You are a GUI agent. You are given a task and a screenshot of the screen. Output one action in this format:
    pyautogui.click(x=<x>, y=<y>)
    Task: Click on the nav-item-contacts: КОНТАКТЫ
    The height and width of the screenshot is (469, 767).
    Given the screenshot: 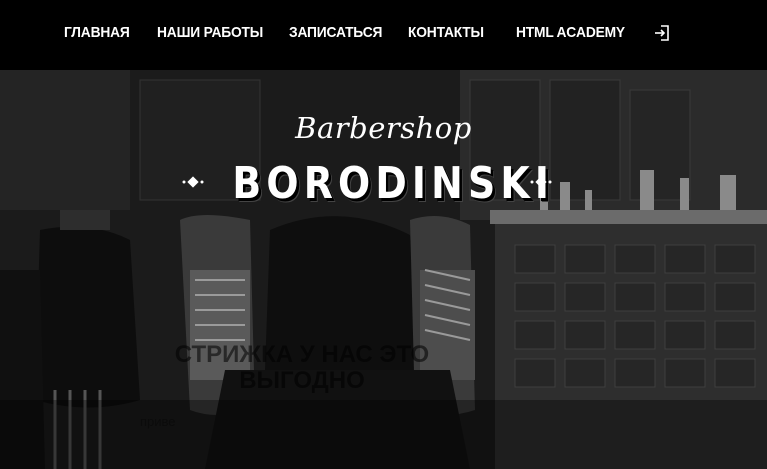 What is the action you would take?
    pyautogui.click(x=446, y=32)
    